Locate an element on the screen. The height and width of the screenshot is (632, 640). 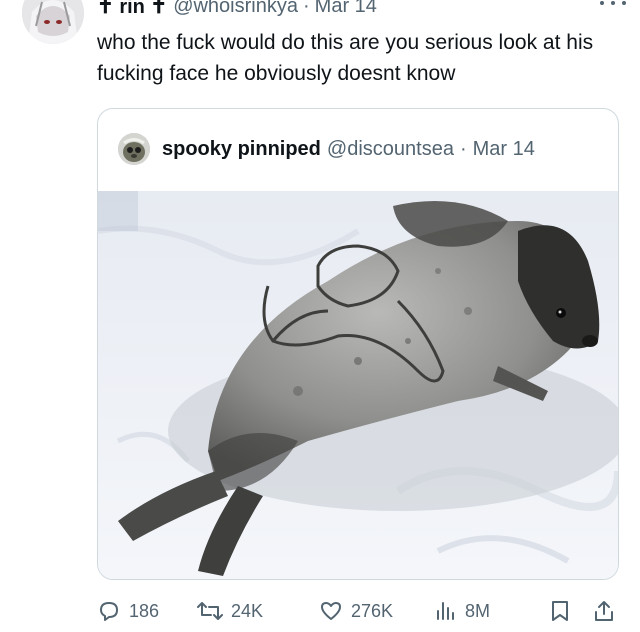
author-name: ✝ rin ✝ is located at coordinates (132, 9).